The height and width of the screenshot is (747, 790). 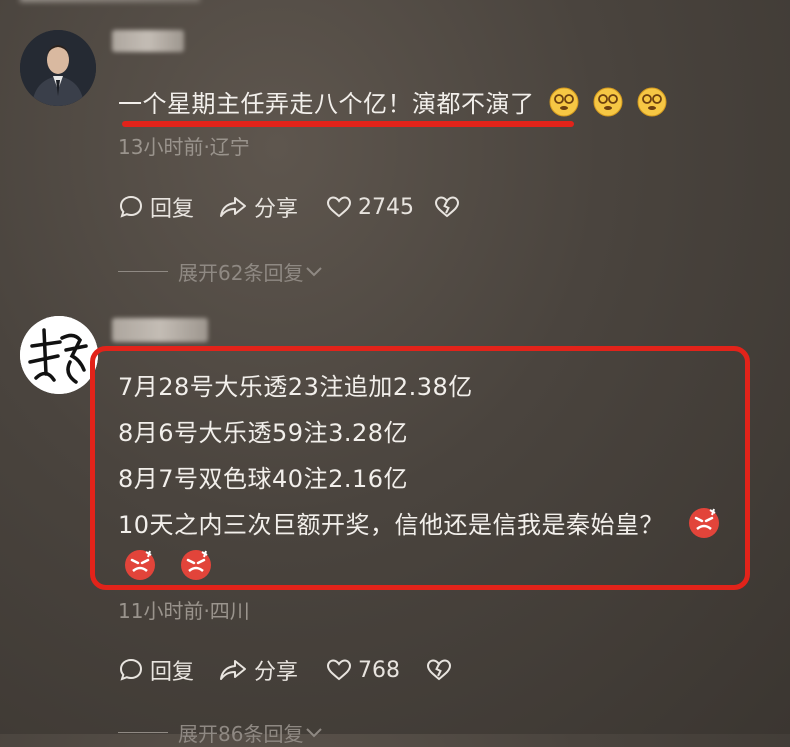 What do you see at coordinates (241, 273) in the screenshot?
I see `expand-label: 展开62条回复` at bounding box center [241, 273].